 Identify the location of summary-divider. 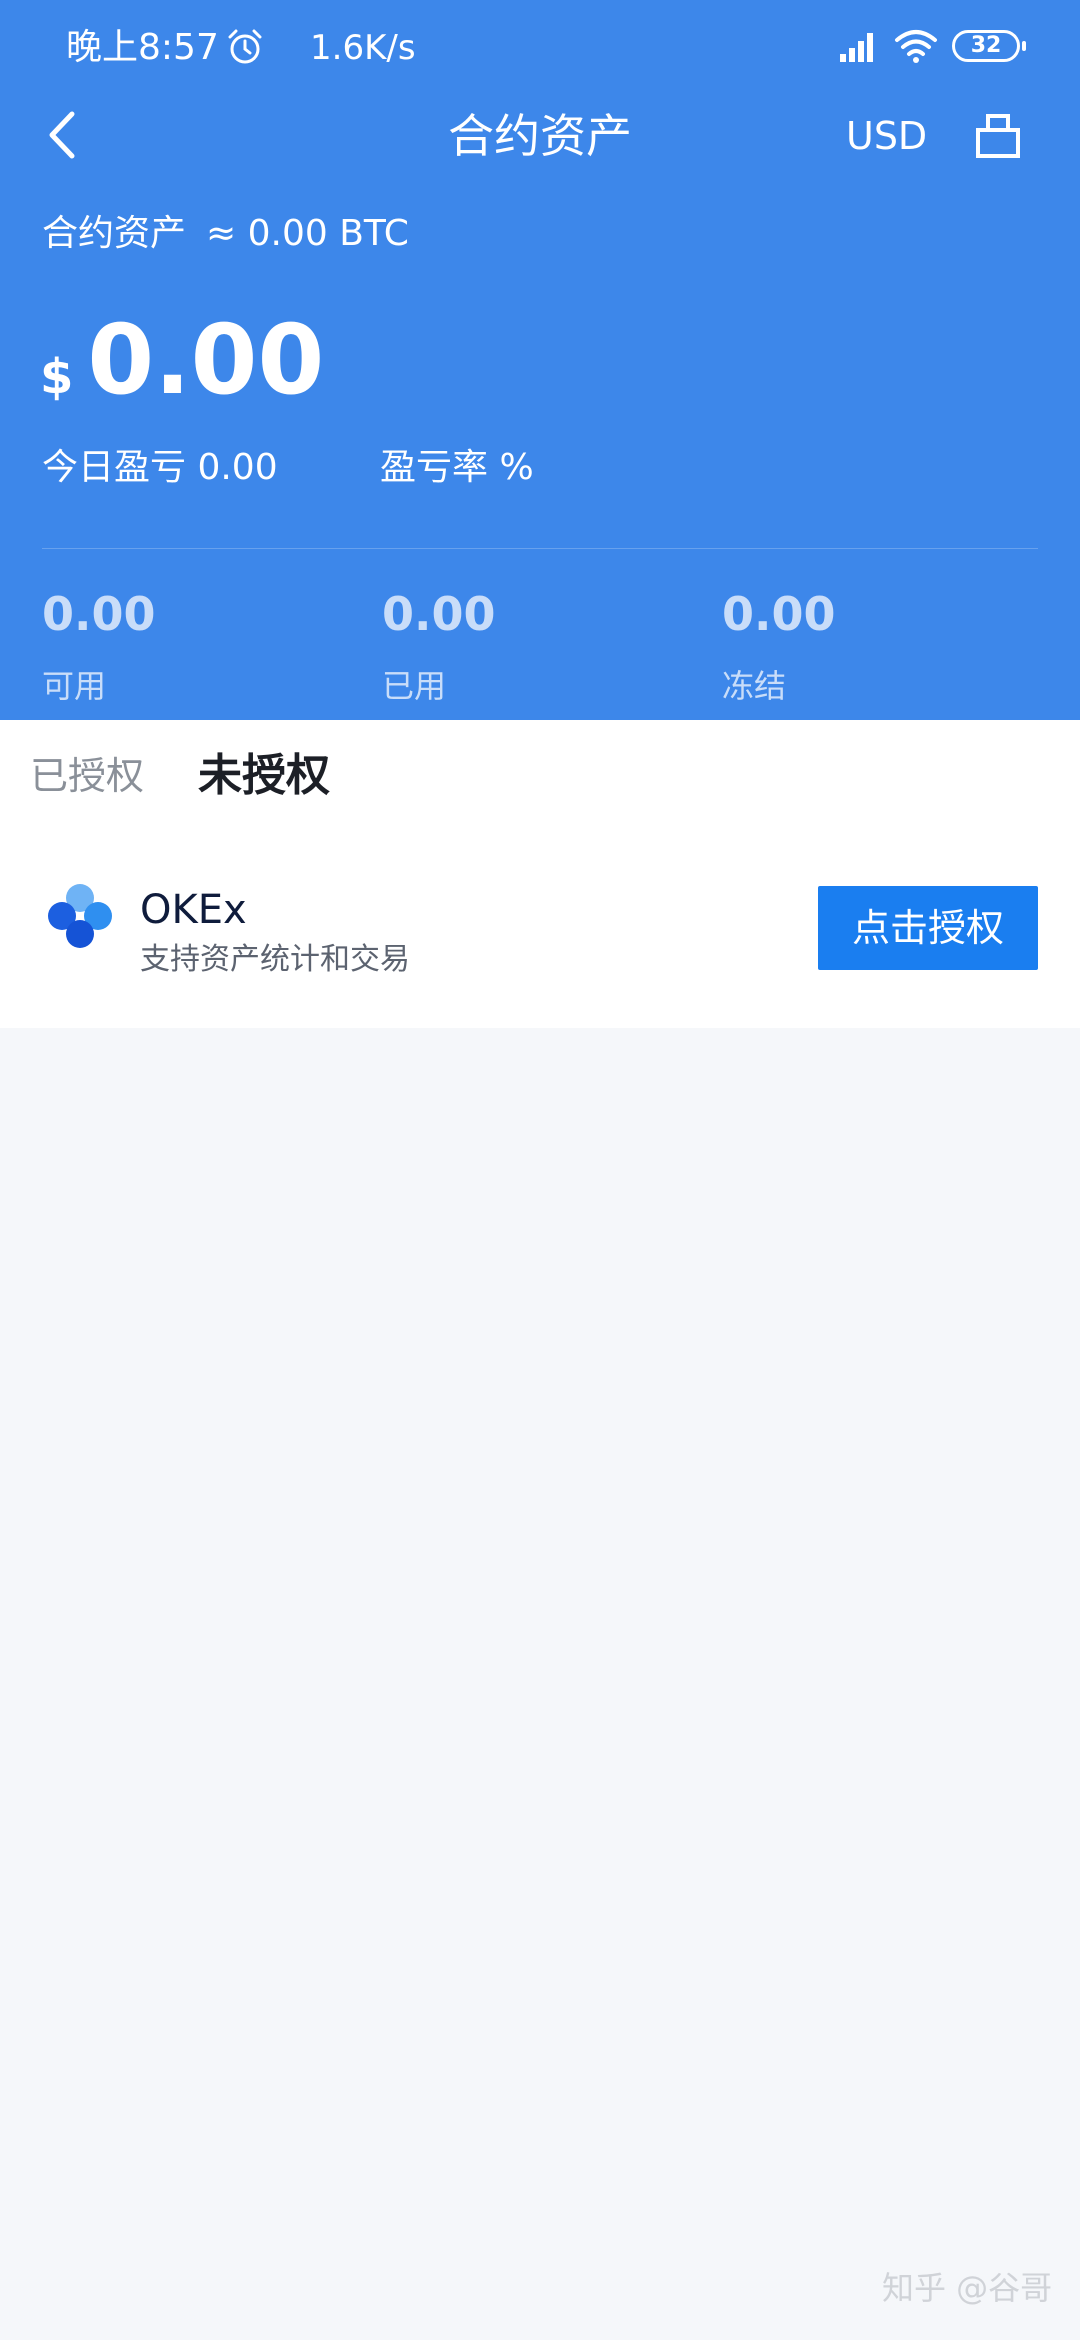
(540, 548).